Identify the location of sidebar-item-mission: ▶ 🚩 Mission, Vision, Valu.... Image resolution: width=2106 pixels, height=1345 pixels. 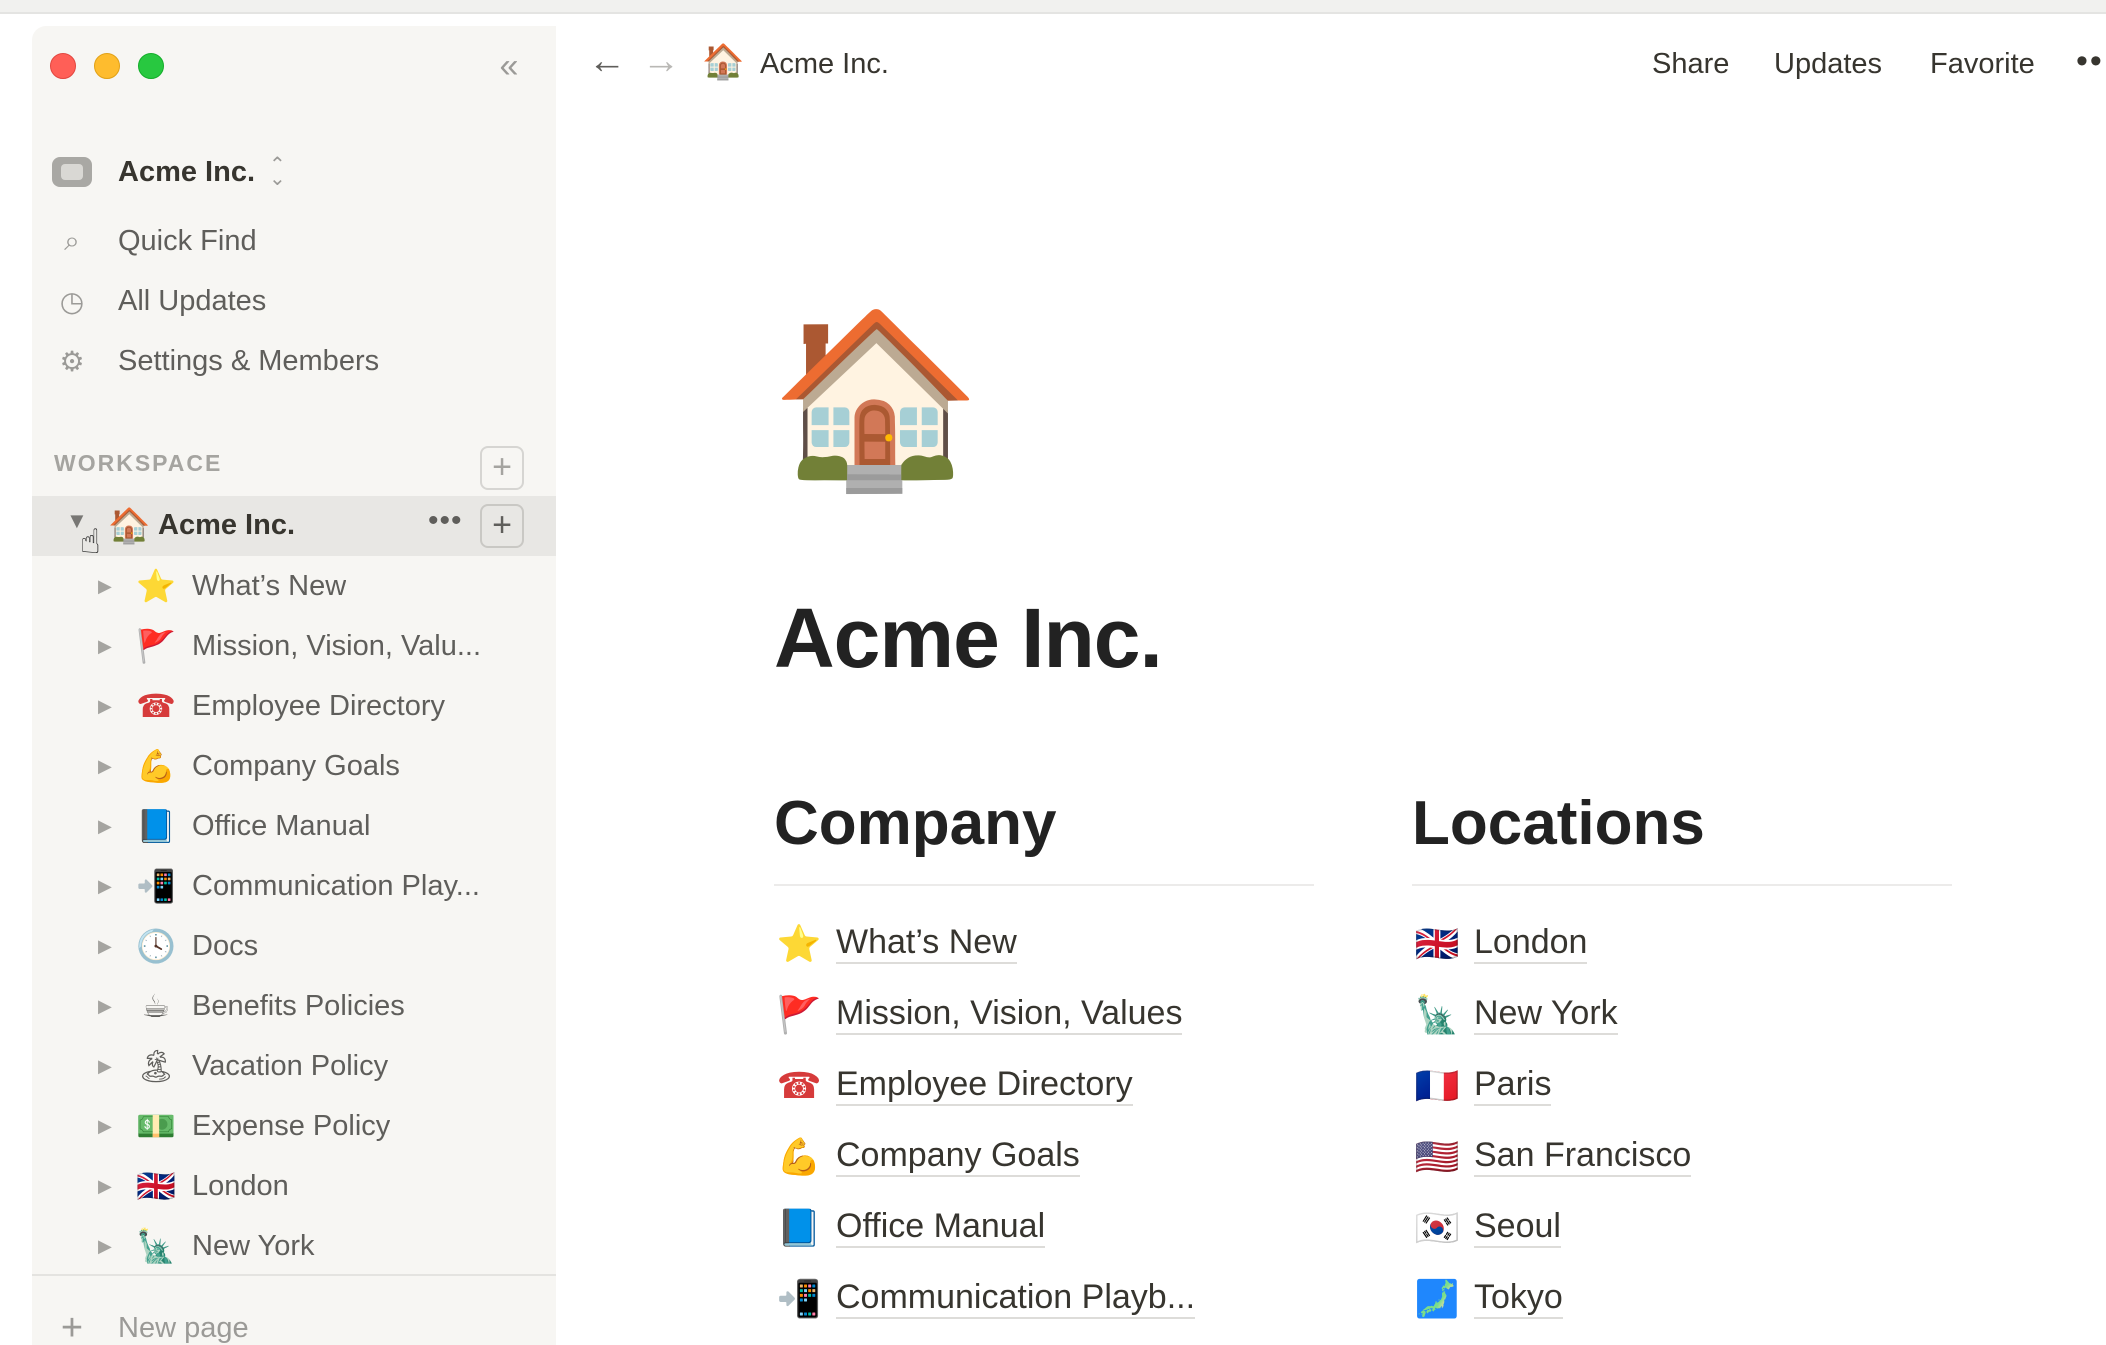
(294, 646).